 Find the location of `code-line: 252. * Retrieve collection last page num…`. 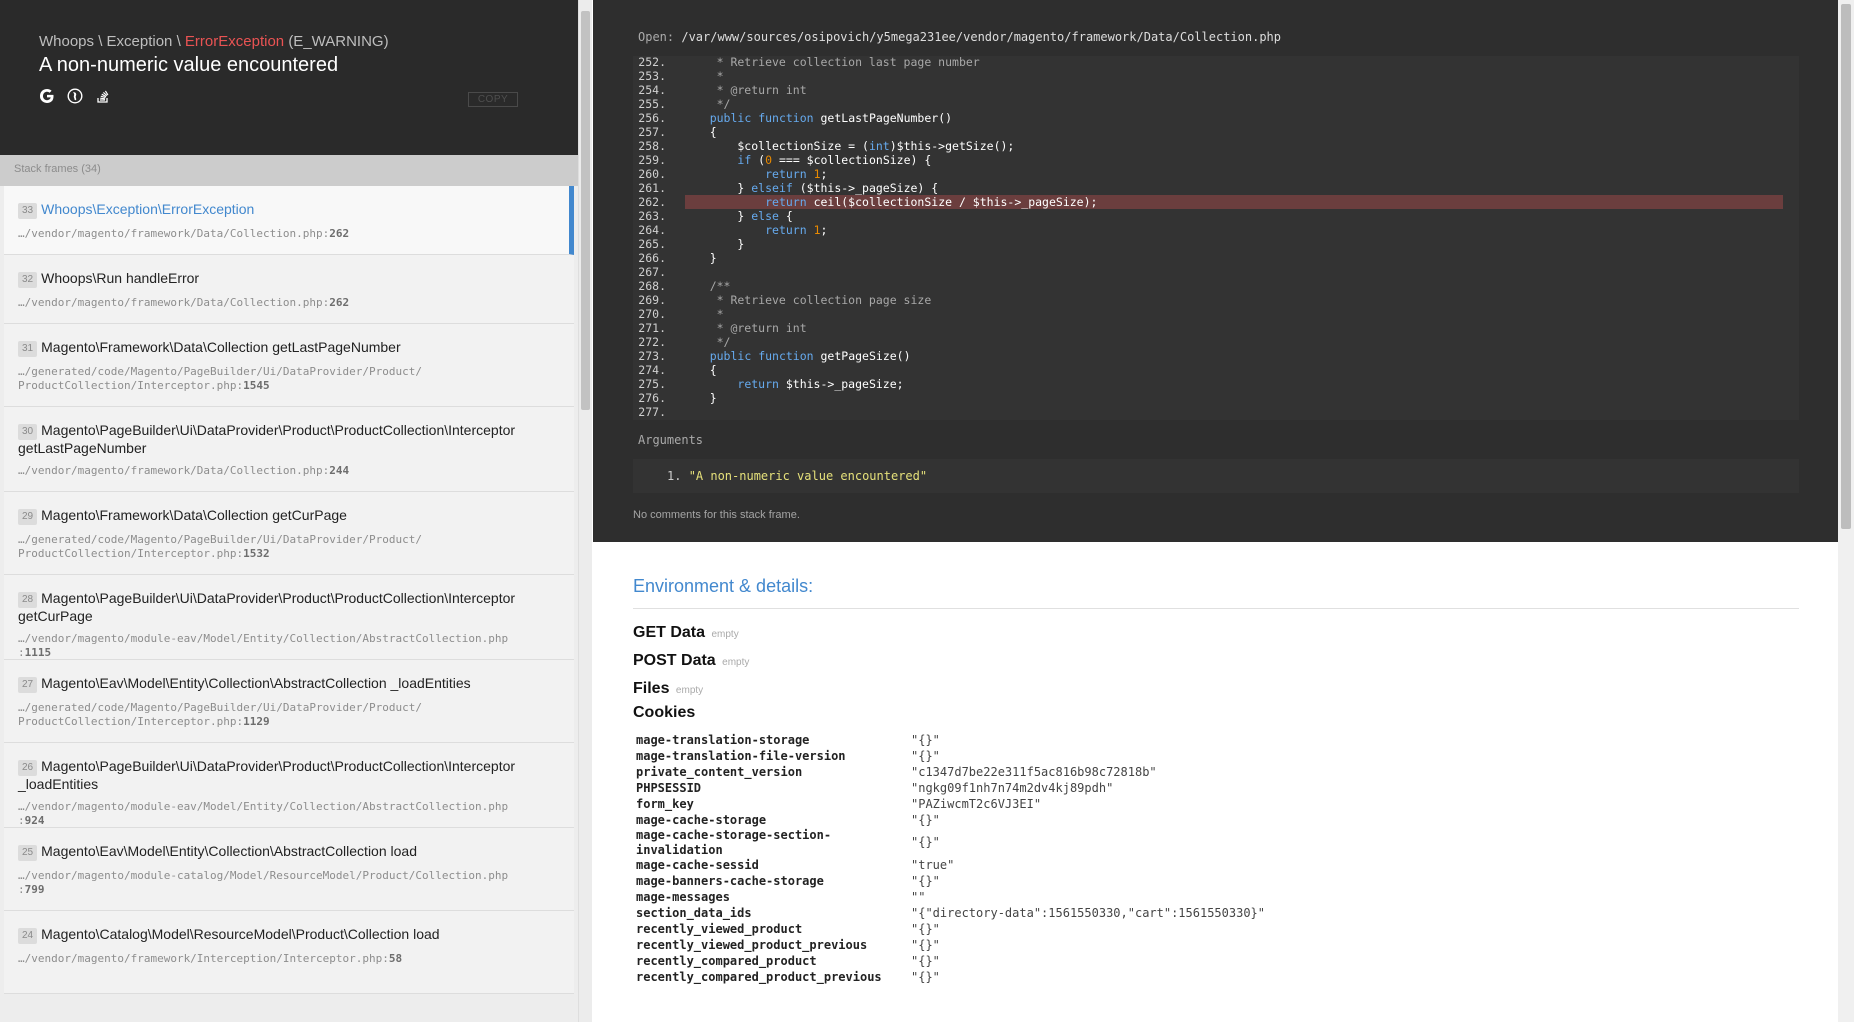

code-line: 252. * Retrieve collection last page num… is located at coordinates (1213, 62).